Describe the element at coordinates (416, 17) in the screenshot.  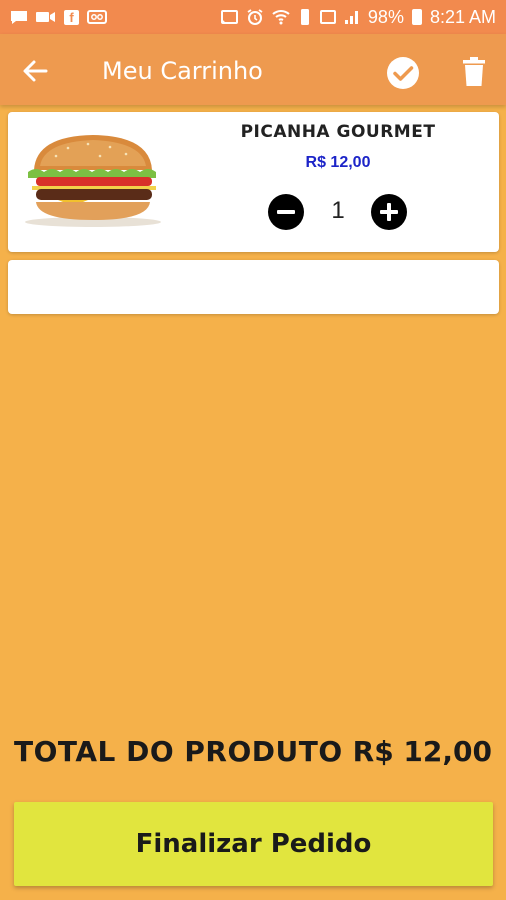
I see `battery-icon` at that location.